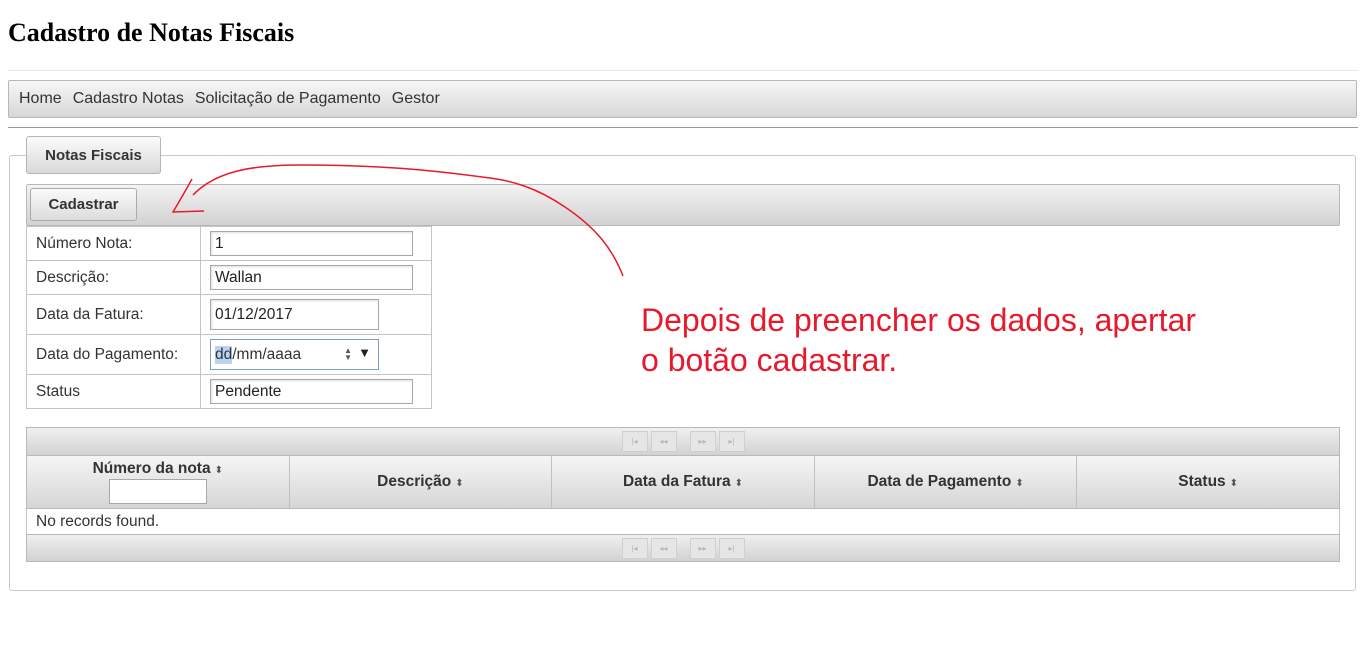  What do you see at coordinates (113, 391) in the screenshot?
I see `status-label: Status` at bounding box center [113, 391].